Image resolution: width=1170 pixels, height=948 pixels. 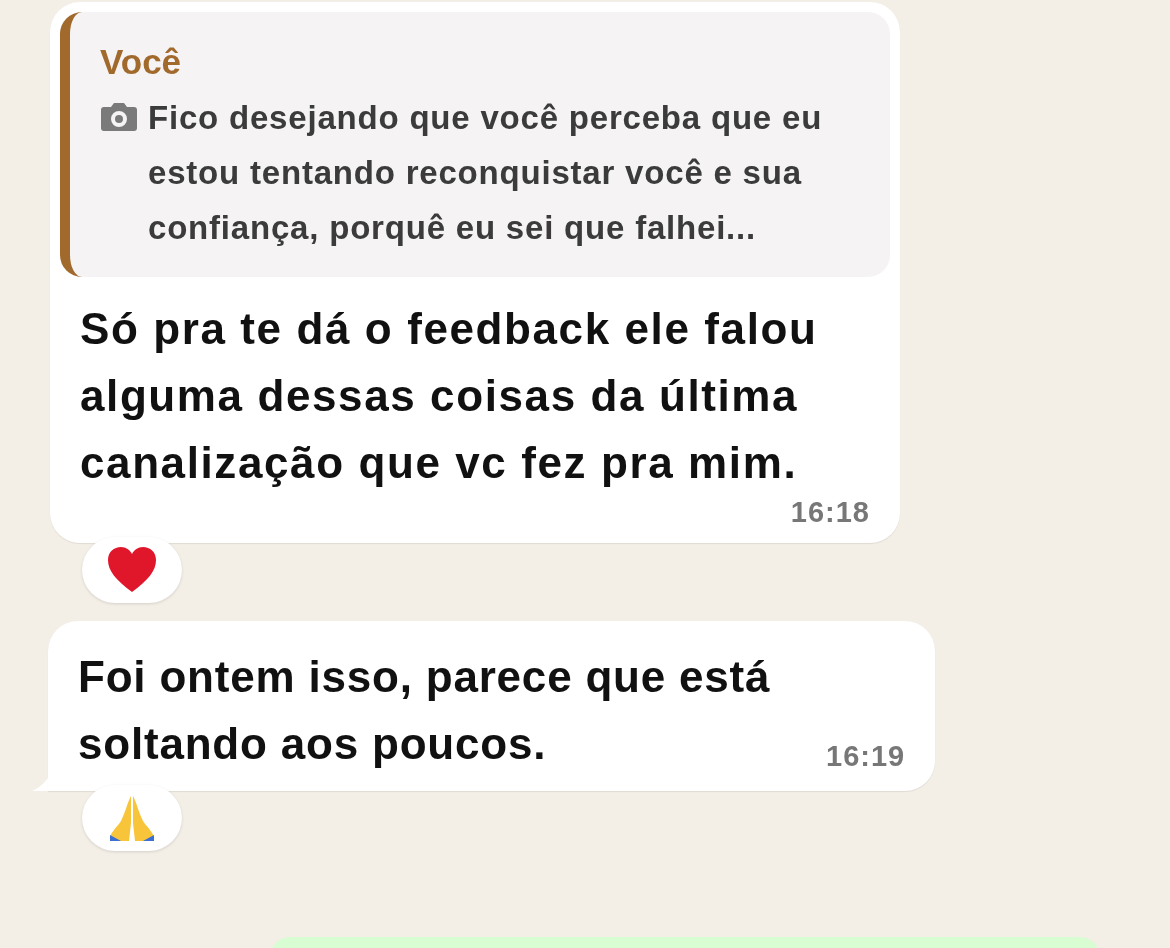 I want to click on message-text: Só pra te dá o feedback ele falou alguma dessas coisas da última canalização que vc fez pra mim., so click(x=449, y=396).